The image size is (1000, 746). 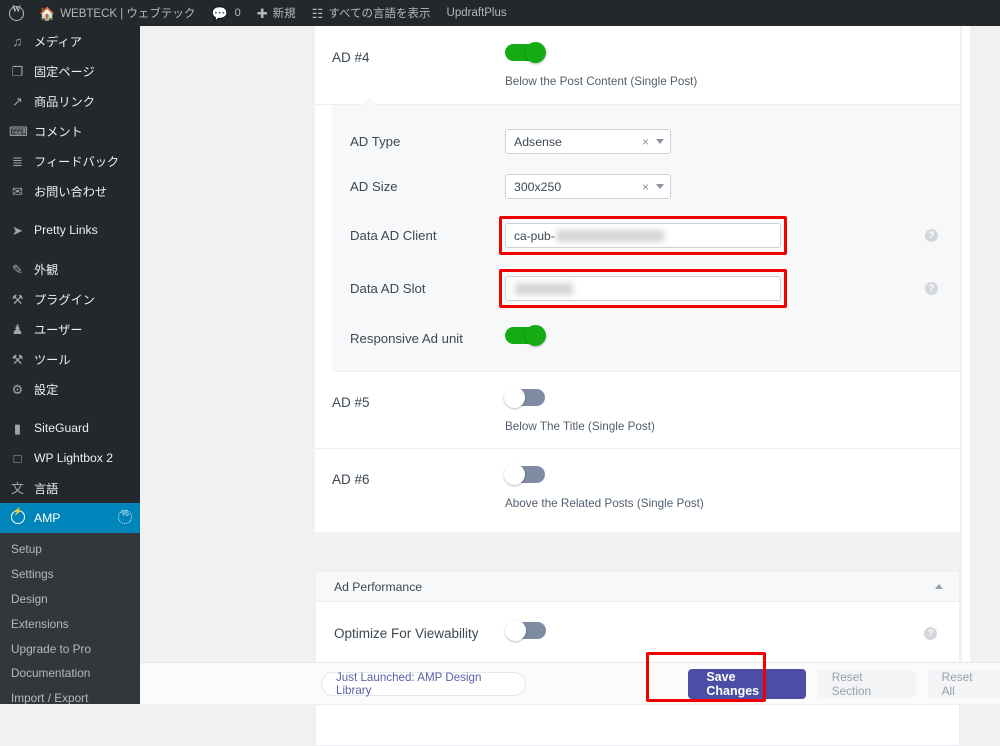 What do you see at coordinates (70, 574) in the screenshot?
I see `amp-submenu-item-1: Settings` at bounding box center [70, 574].